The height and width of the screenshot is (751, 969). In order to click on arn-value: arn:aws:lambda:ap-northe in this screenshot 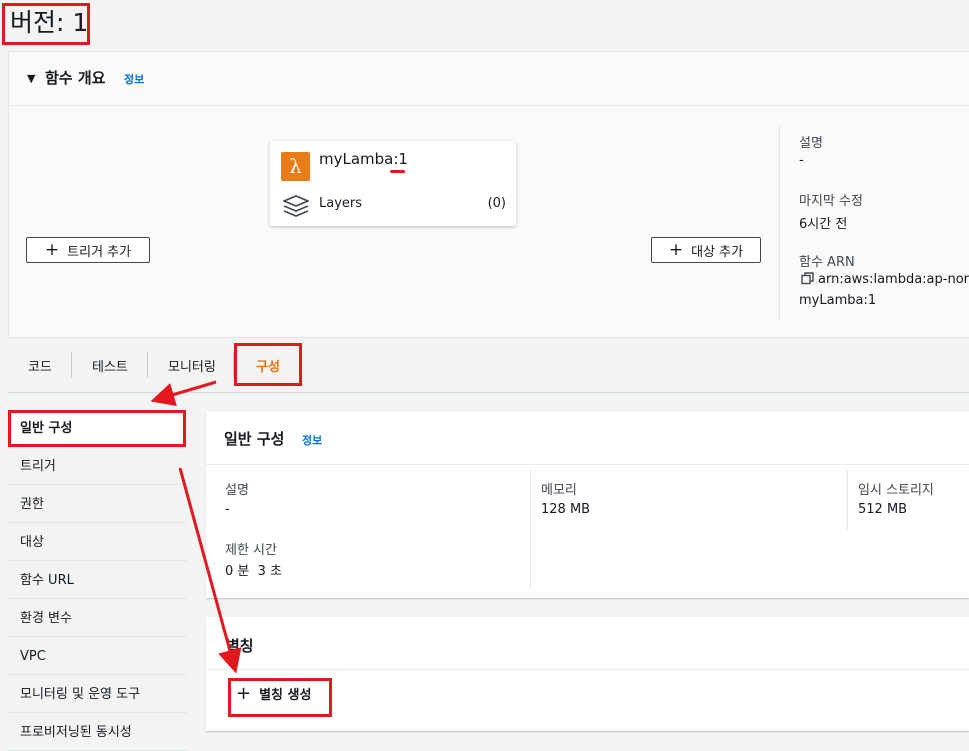, I will do `click(885, 279)`.